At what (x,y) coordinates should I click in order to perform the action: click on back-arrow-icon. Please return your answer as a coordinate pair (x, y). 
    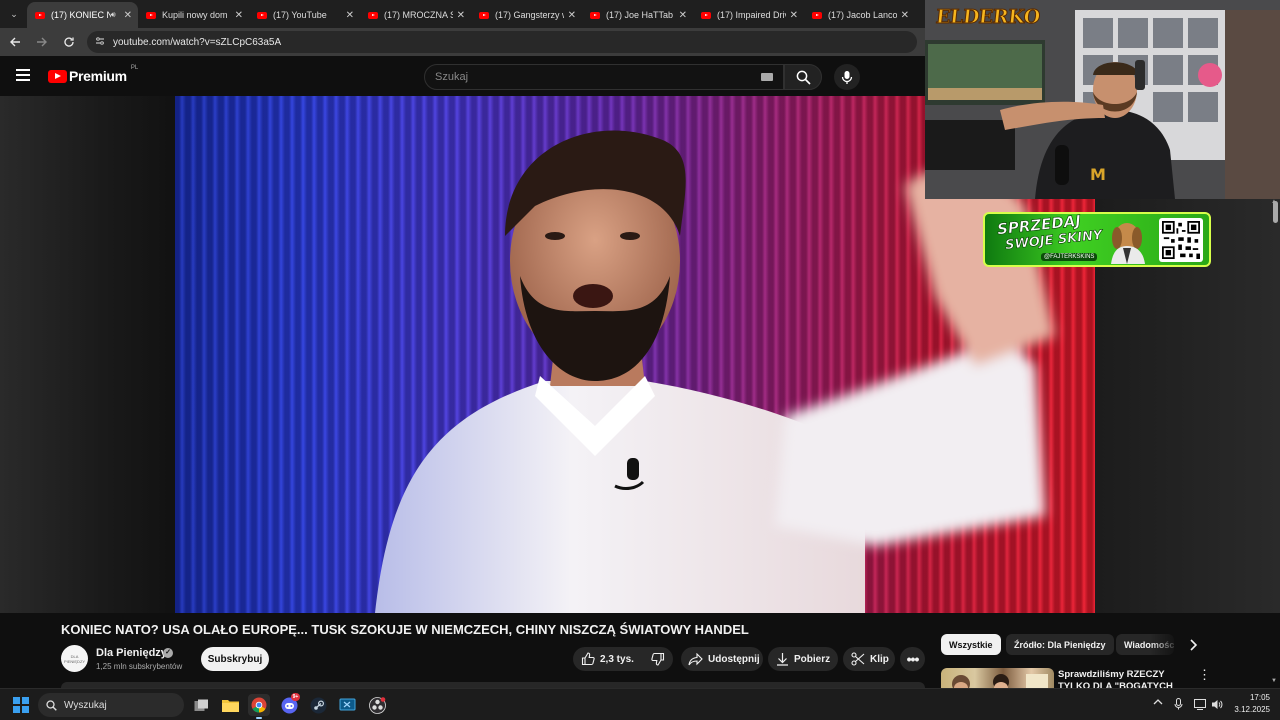
    Looking at the image, I should click on (15, 42).